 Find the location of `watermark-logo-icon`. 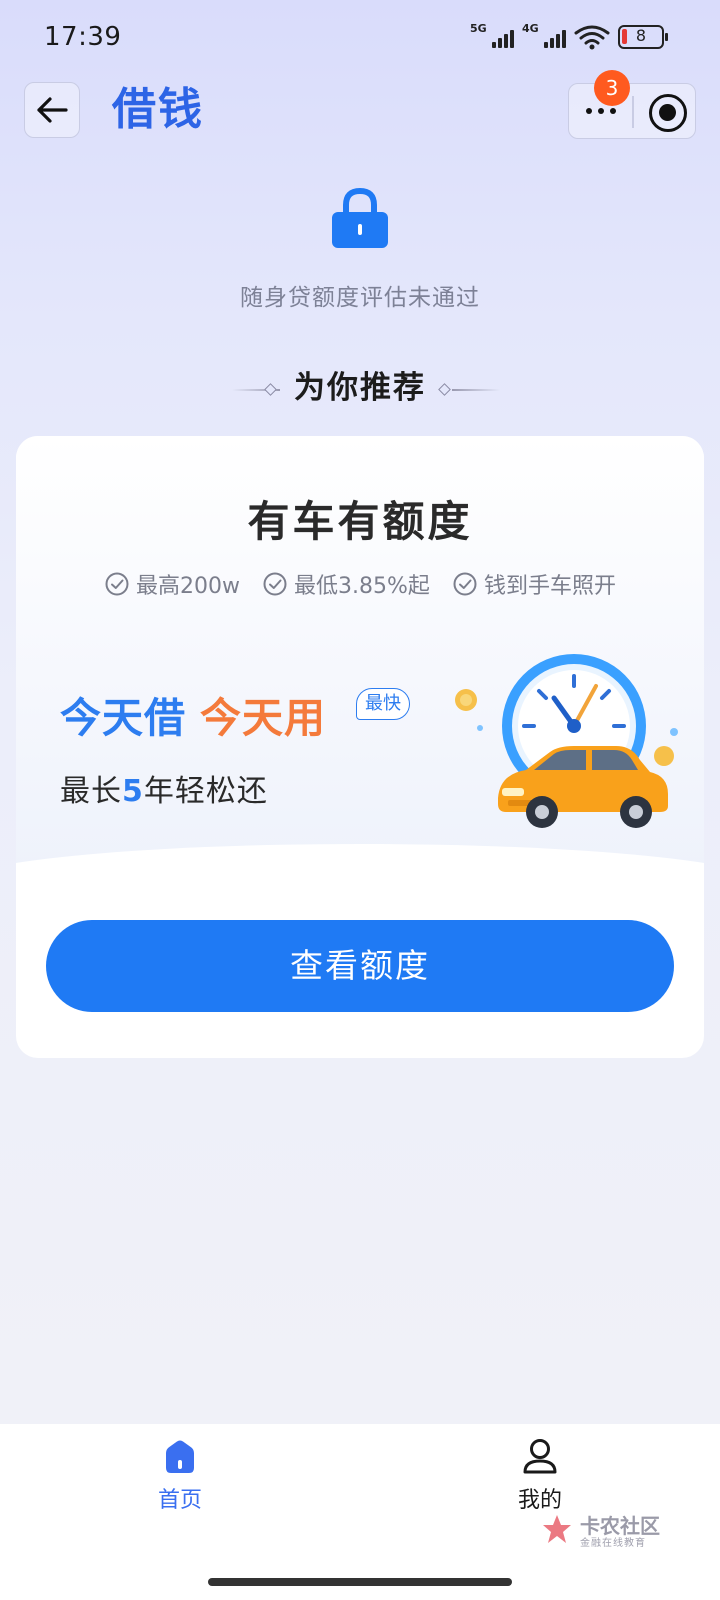

watermark-logo-icon is located at coordinates (557, 1529).